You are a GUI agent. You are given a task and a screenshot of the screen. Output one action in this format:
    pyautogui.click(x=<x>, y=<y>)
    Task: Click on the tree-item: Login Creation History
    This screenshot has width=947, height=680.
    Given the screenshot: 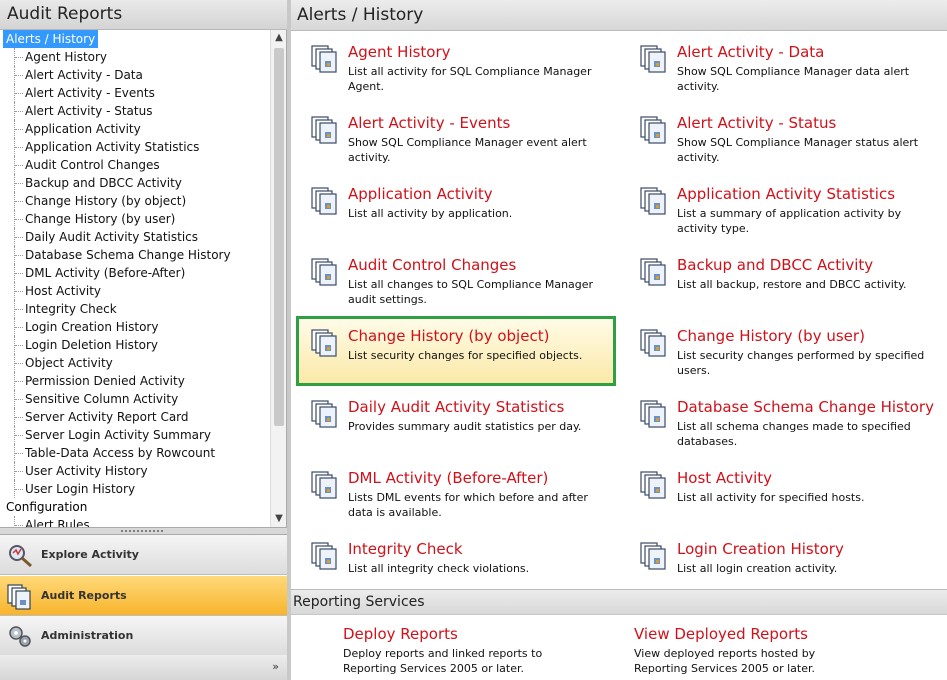 What is the action you would take?
    pyautogui.click(x=135, y=327)
    